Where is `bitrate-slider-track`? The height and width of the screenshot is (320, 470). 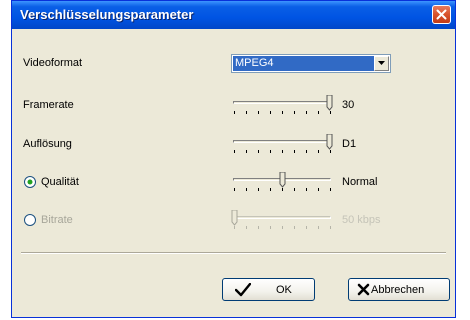 bitrate-slider-track is located at coordinates (282, 217).